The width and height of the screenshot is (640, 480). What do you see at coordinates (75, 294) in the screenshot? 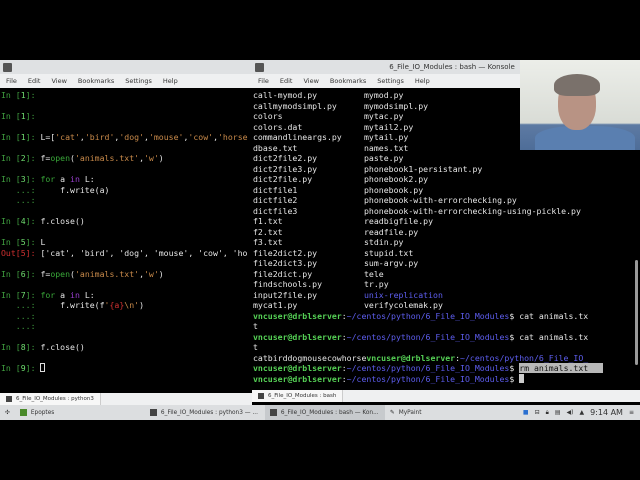
I see `terminal-text: in` at bounding box center [75, 294].